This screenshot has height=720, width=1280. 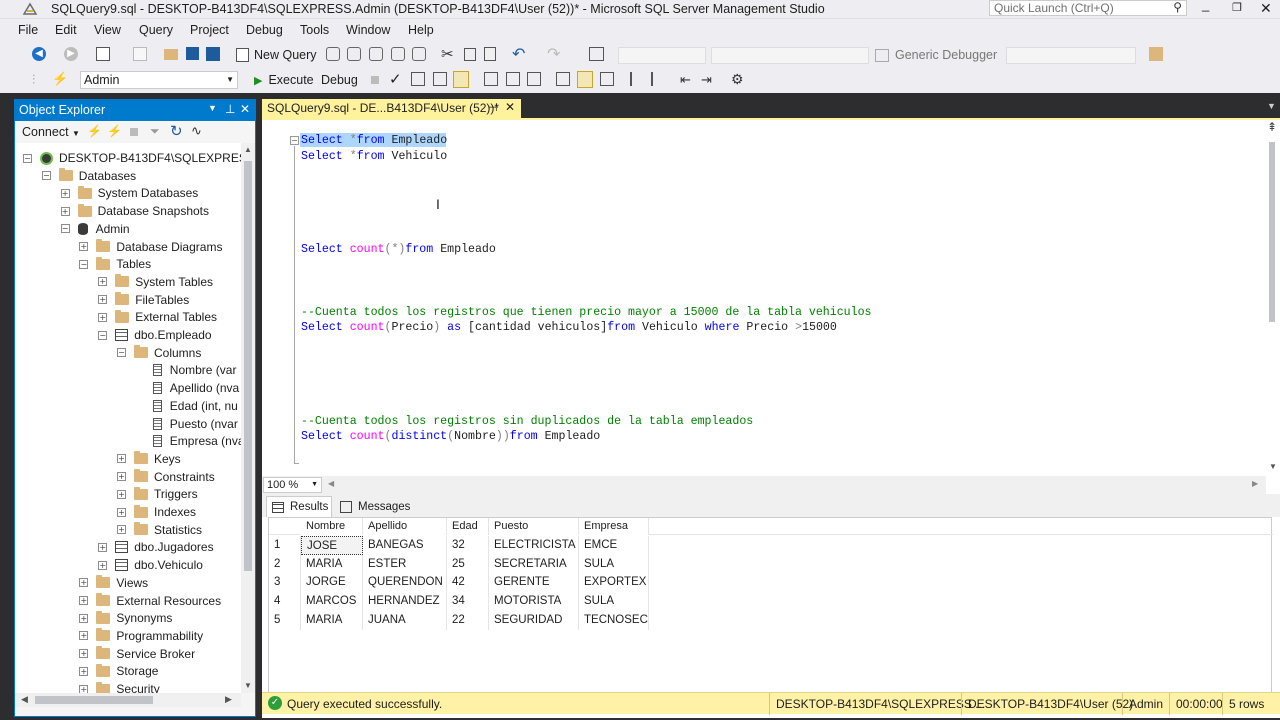 What do you see at coordinates (534, 545) in the screenshot?
I see `grid-cell: ELECTRICISTA` at bounding box center [534, 545].